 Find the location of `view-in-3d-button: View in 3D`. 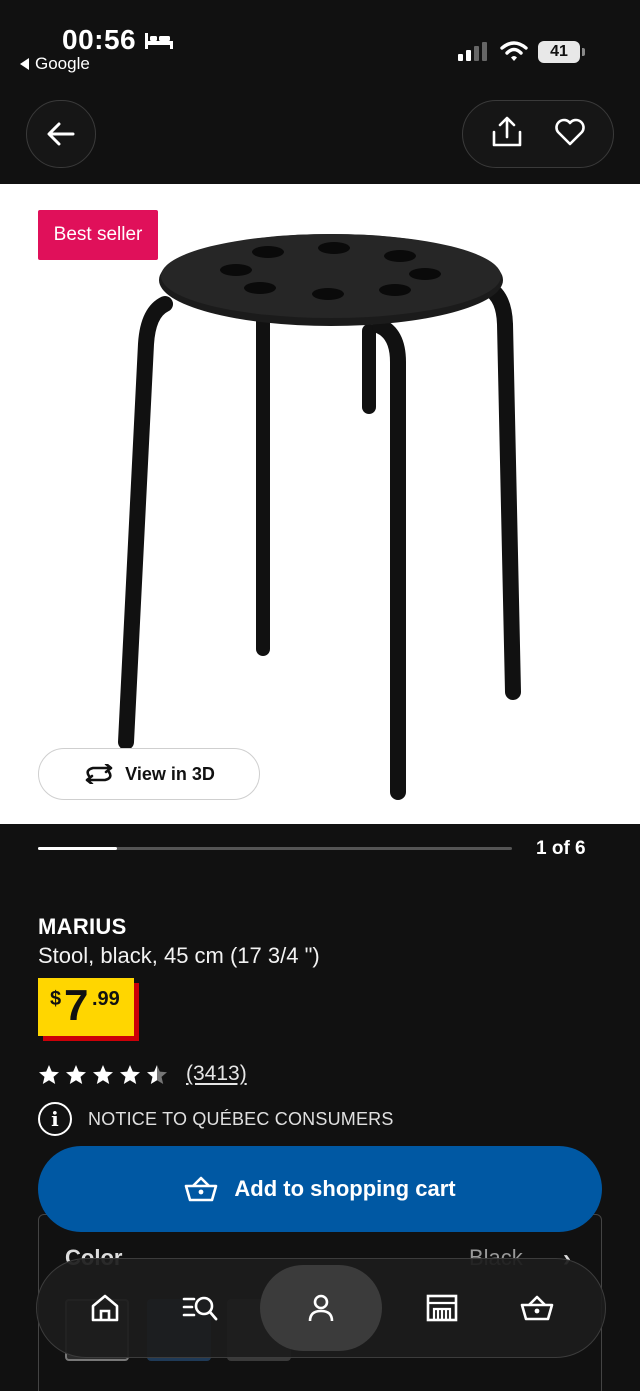

view-in-3d-button: View in 3D is located at coordinates (149, 774).